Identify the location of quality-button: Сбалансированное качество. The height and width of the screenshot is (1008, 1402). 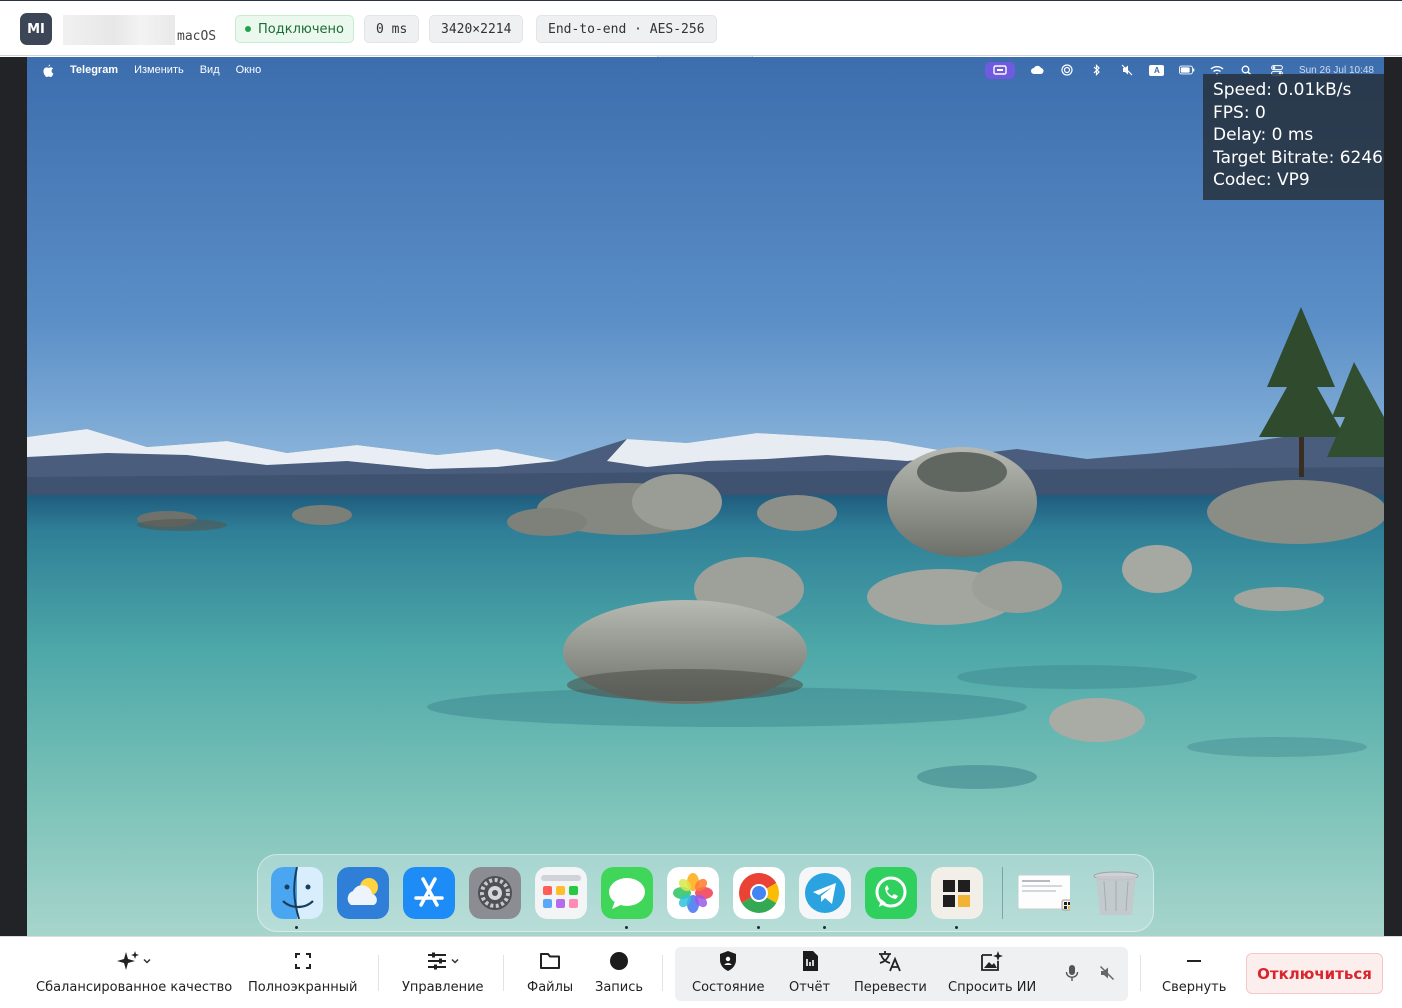
(134, 974).